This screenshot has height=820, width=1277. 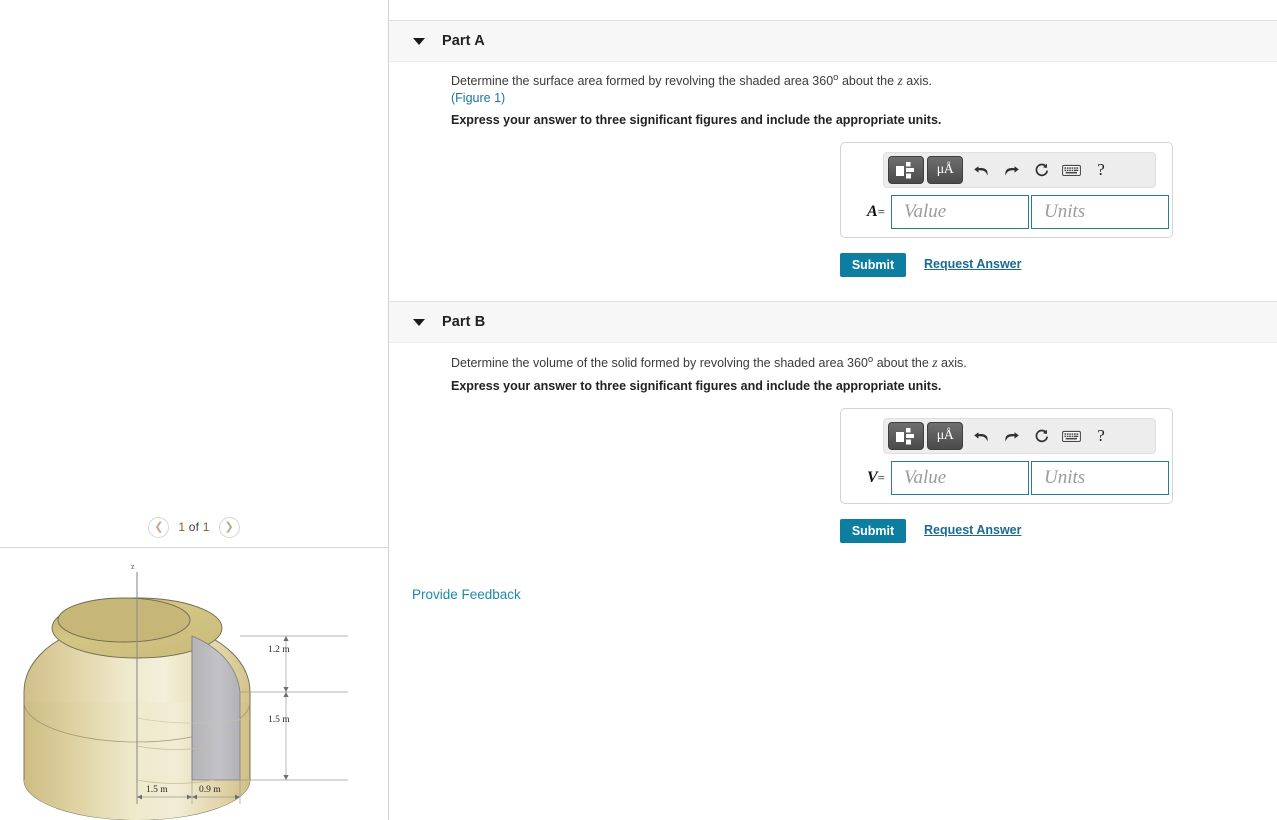 I want to click on part-b-header: Part B, so click(x=833, y=322).